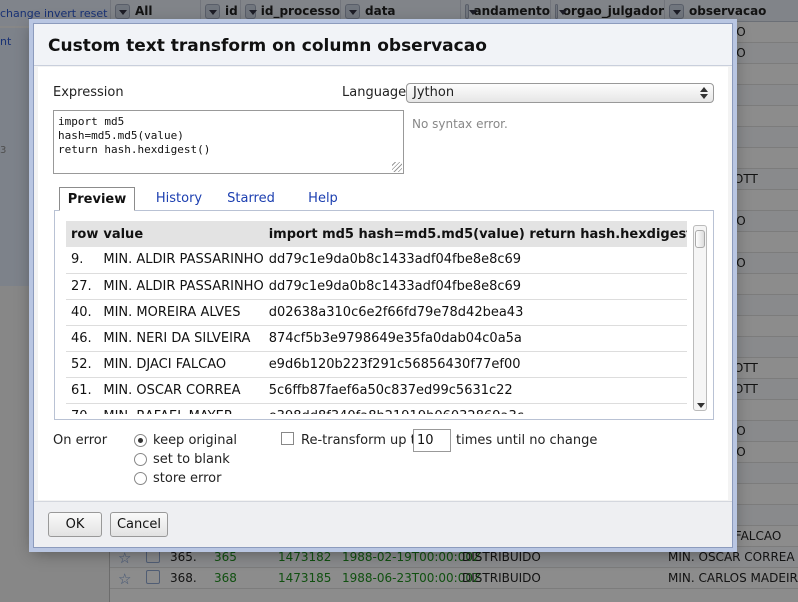 Image resolution: width=798 pixels, height=602 pixels. I want to click on preview-cell-value: MIN. NERI DA SILVEIRA, so click(181, 338).